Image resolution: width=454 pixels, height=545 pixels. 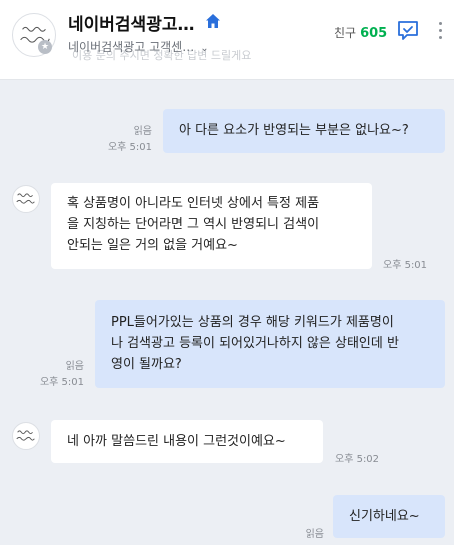 What do you see at coordinates (408, 31) in the screenshot?
I see `chat-icon` at bounding box center [408, 31].